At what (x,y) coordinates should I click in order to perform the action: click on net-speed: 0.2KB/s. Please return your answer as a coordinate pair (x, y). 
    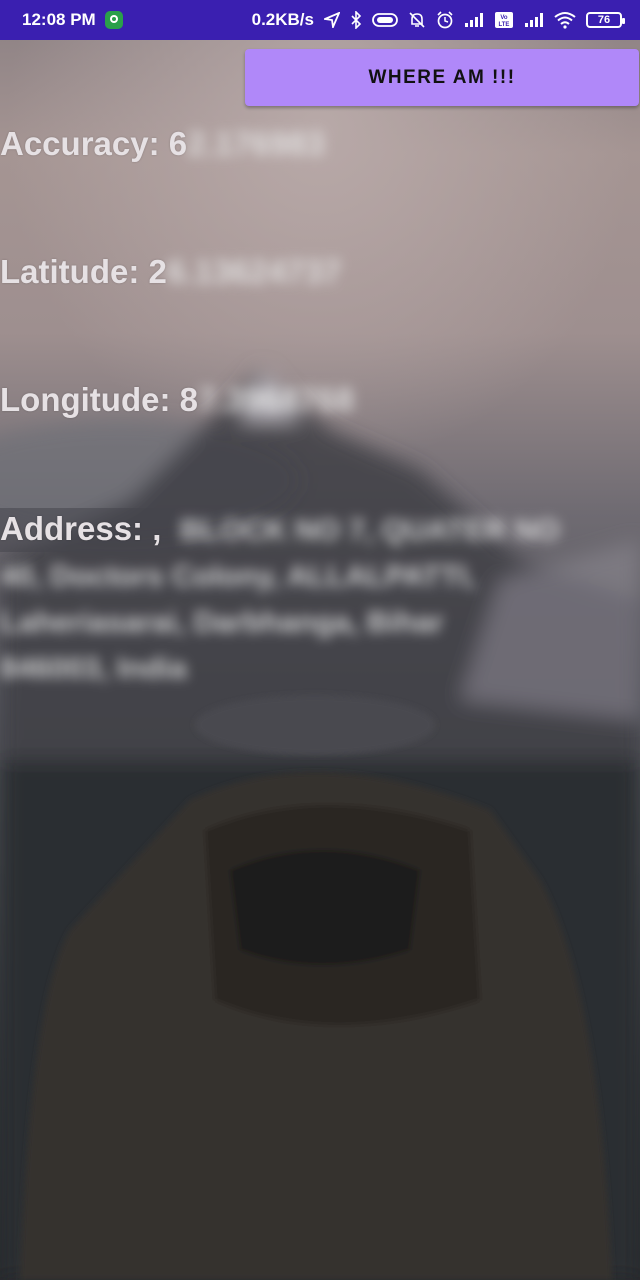
    Looking at the image, I should click on (282, 19).